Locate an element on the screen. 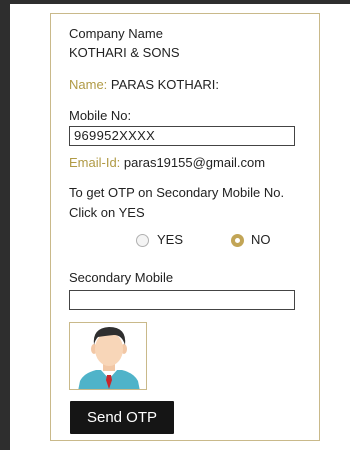 The image size is (350, 450). company-heading: Company Name is located at coordinates (116, 33).